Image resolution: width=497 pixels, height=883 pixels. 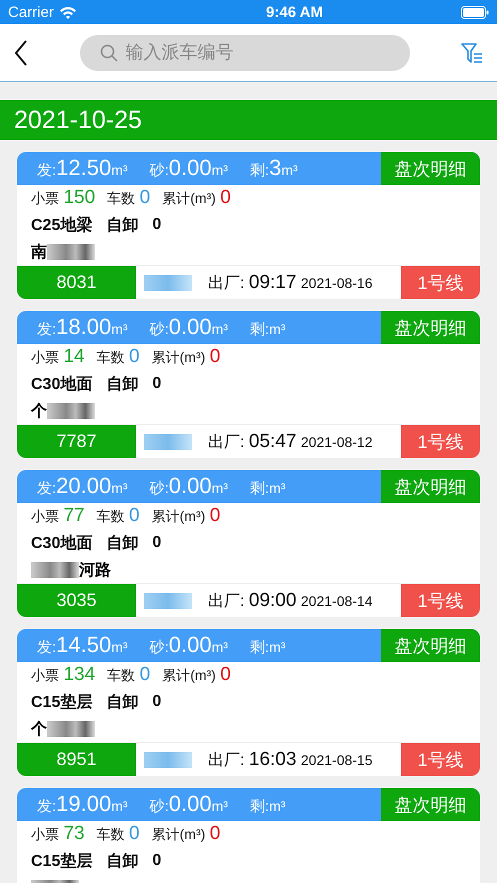 I want to click on depart-time: 出厂: 09:00 2021-08-14, so click(x=290, y=601).